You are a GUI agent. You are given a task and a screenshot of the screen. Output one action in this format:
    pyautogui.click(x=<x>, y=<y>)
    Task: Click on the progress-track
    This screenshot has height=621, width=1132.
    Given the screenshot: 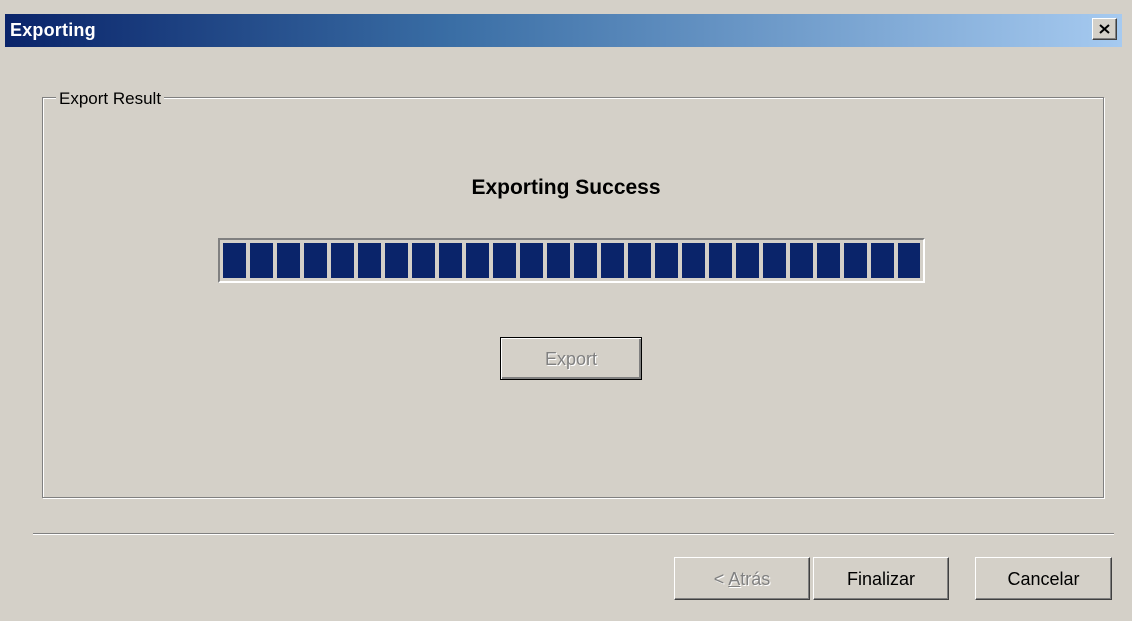 What is the action you would take?
    pyautogui.click(x=571, y=260)
    